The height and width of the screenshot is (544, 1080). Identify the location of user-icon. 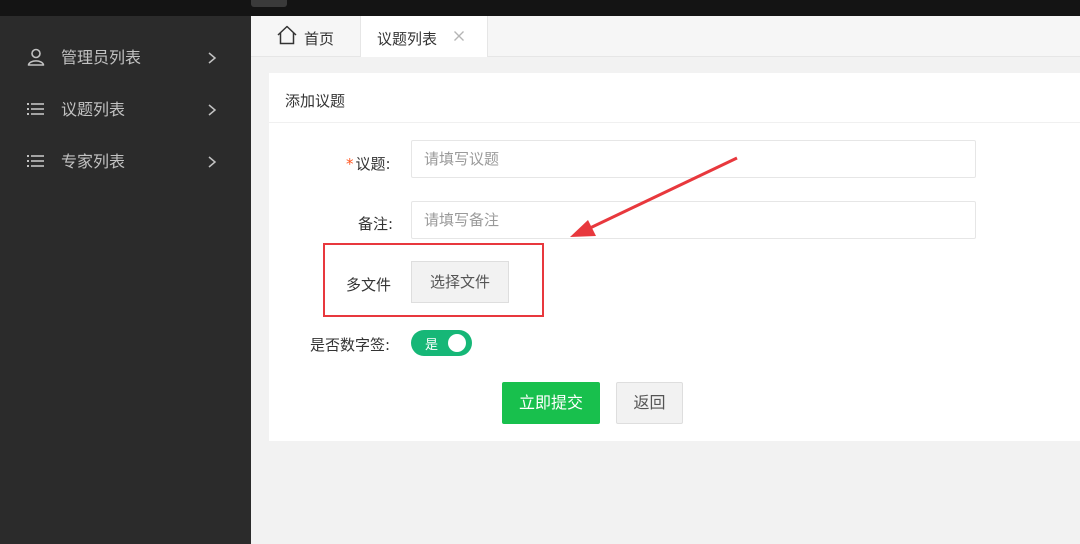
(36, 57).